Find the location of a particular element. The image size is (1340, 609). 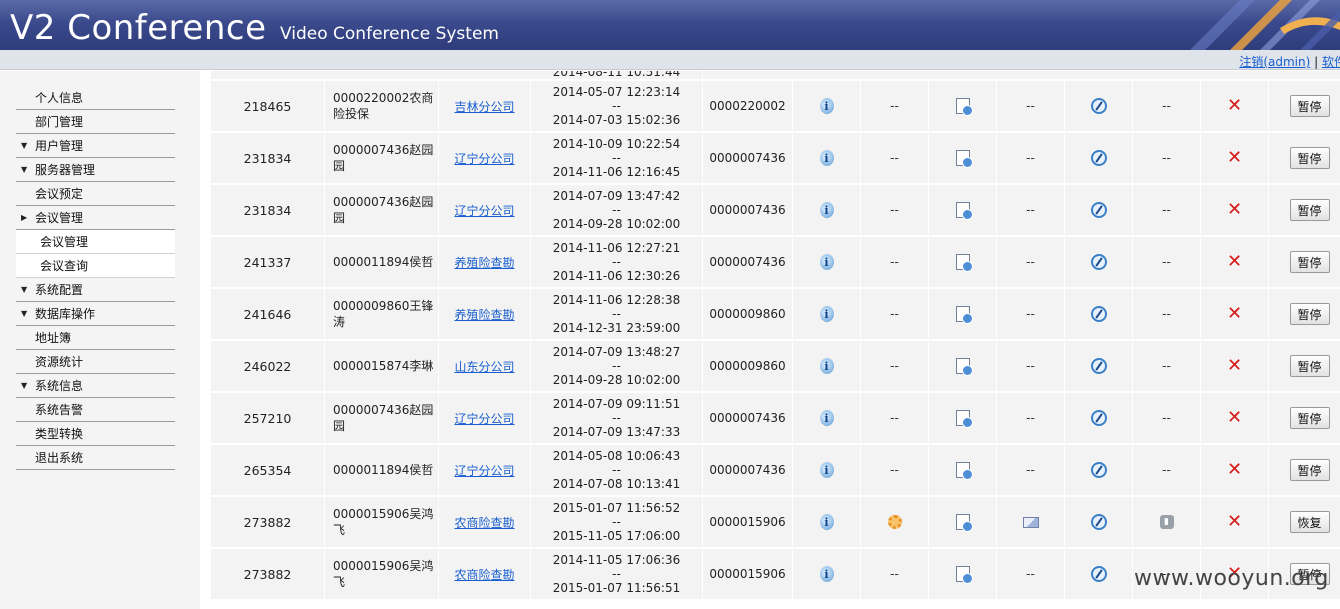

department-link: 山东分公司 is located at coordinates (484, 366).